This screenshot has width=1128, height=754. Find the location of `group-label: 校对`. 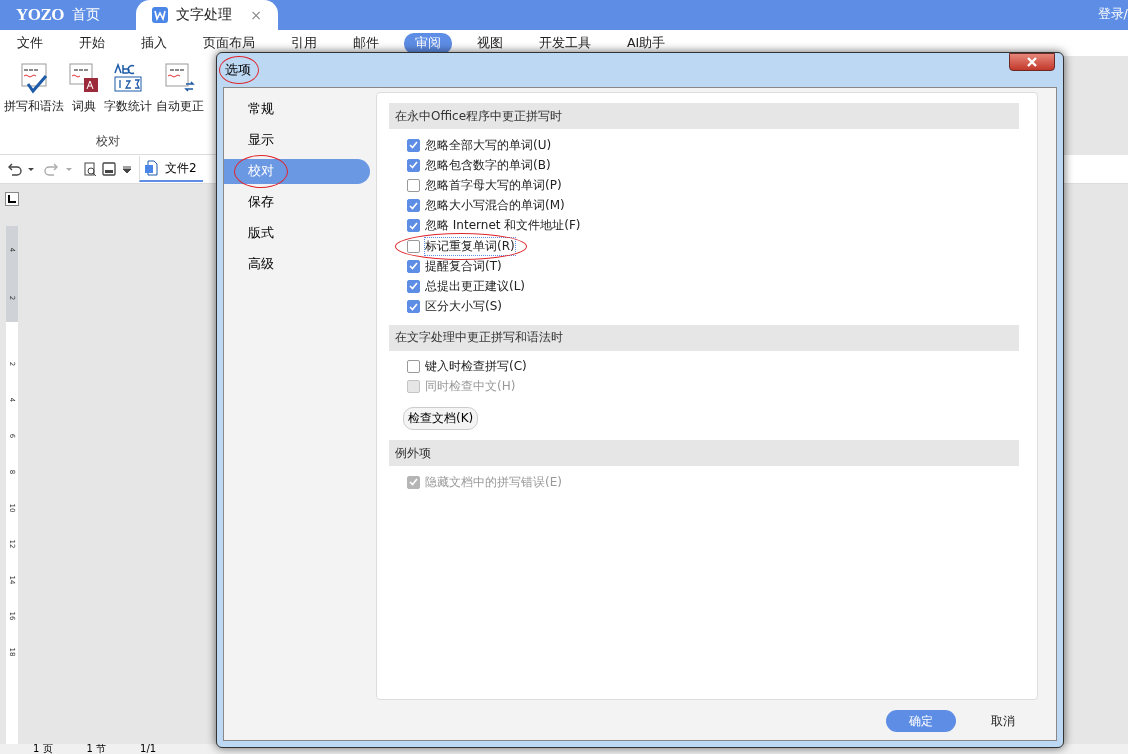

group-label: 校对 is located at coordinates (108, 141).